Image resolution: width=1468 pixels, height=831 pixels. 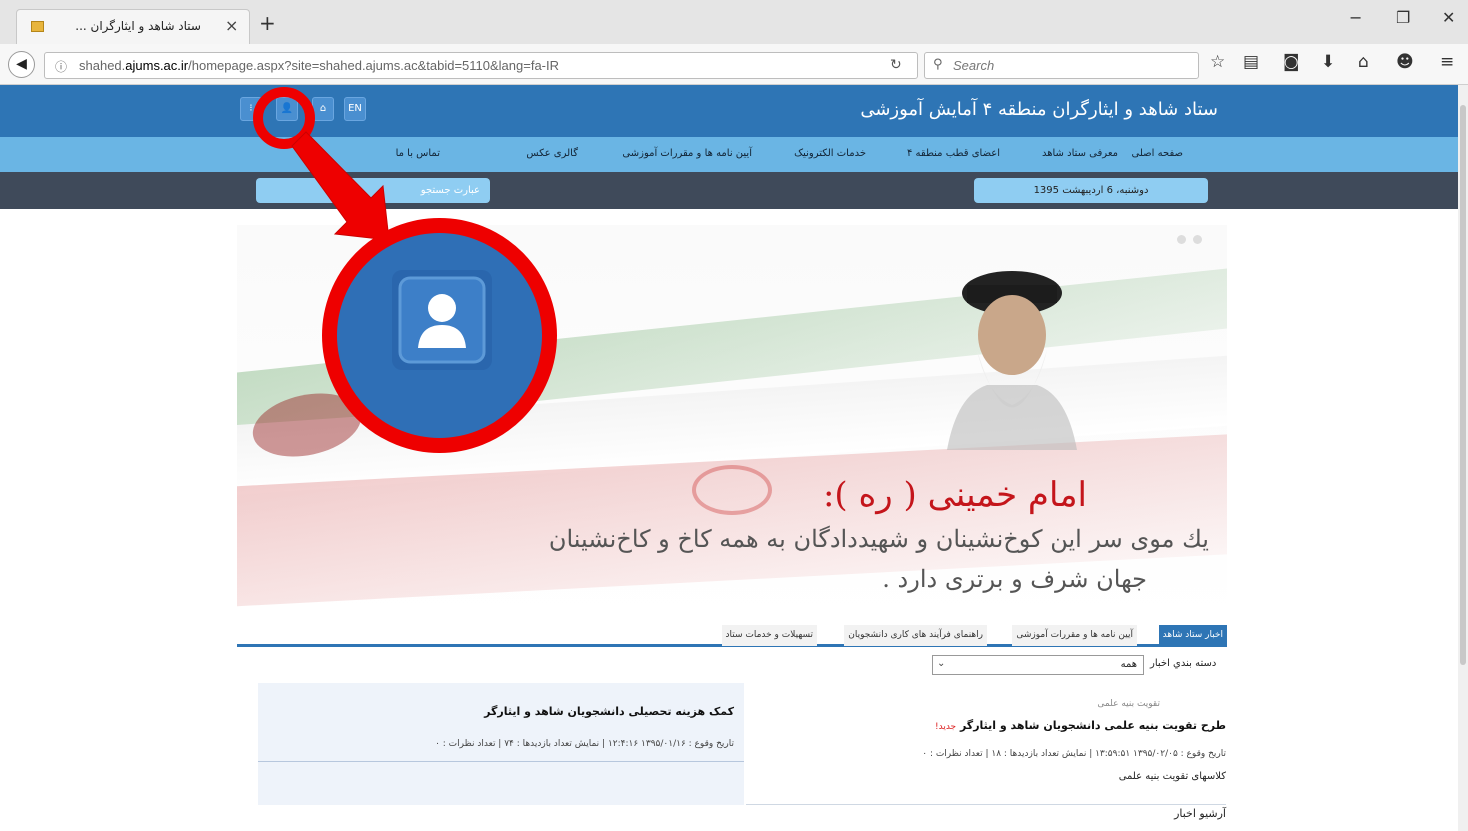 What do you see at coordinates (340, 186) in the screenshot?
I see `annotation-arrow-icon` at bounding box center [340, 186].